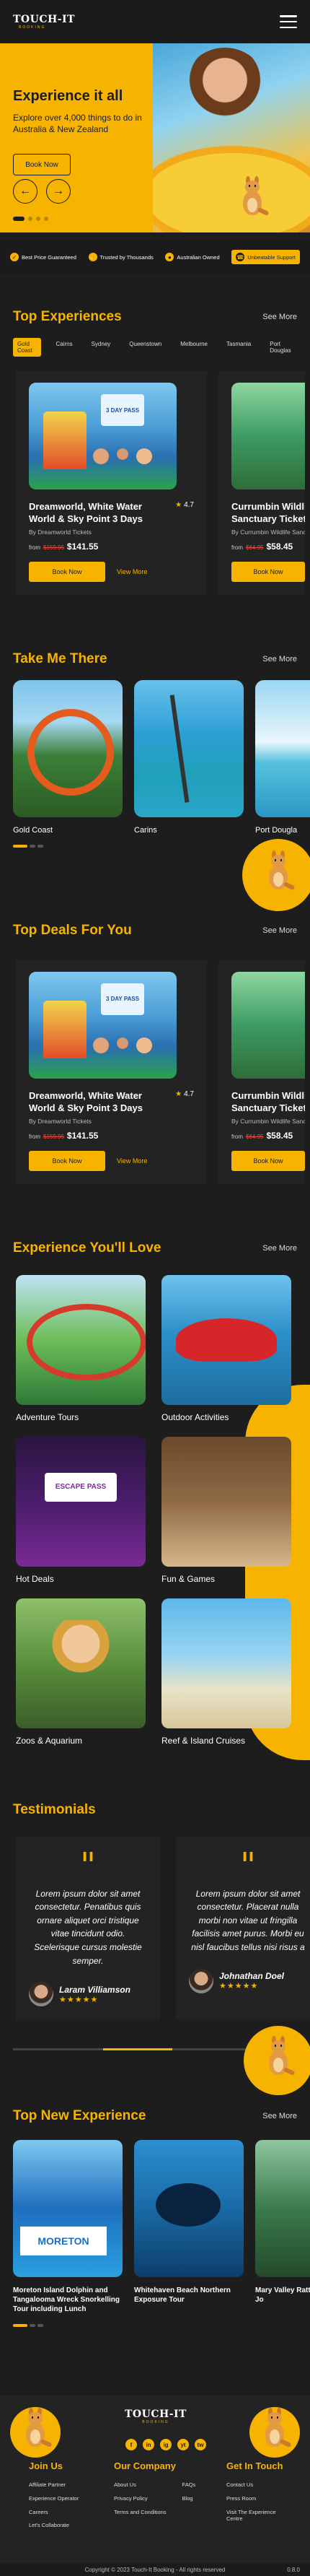  What do you see at coordinates (258, 2485) in the screenshot?
I see `footer-link: Contact Us` at bounding box center [258, 2485].